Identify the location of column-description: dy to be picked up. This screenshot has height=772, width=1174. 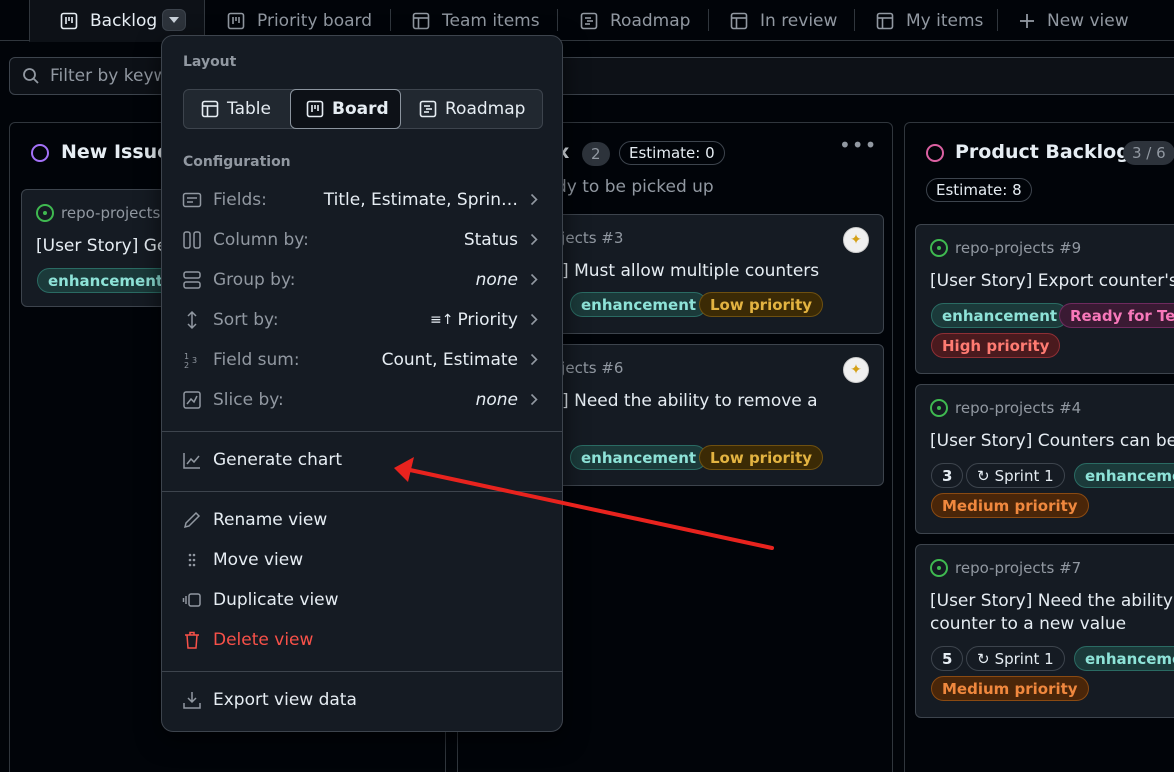
(635, 187).